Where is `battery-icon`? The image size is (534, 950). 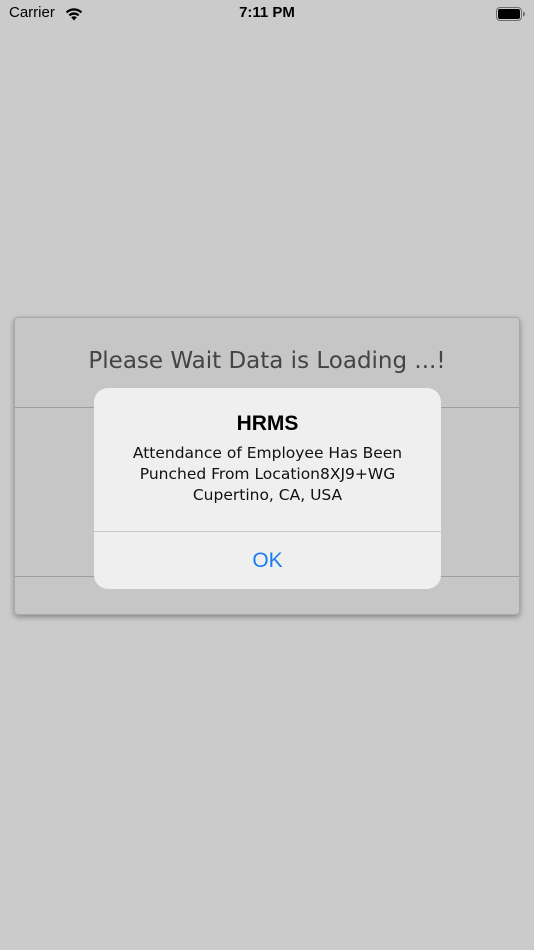 battery-icon is located at coordinates (510, 14).